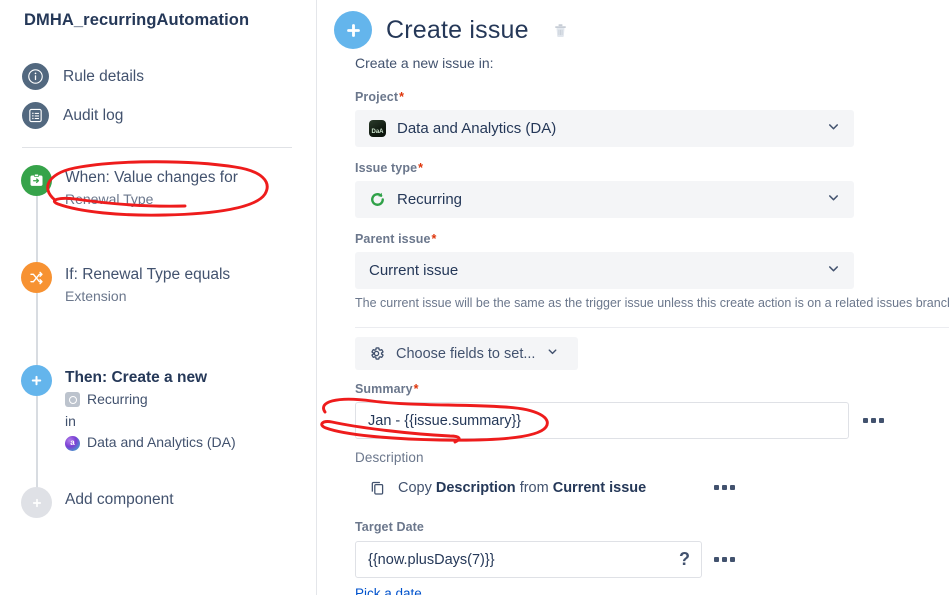 This screenshot has width=949, height=595. What do you see at coordinates (136, 377) in the screenshot?
I see `workflow-node-title: Then: Create a new` at bounding box center [136, 377].